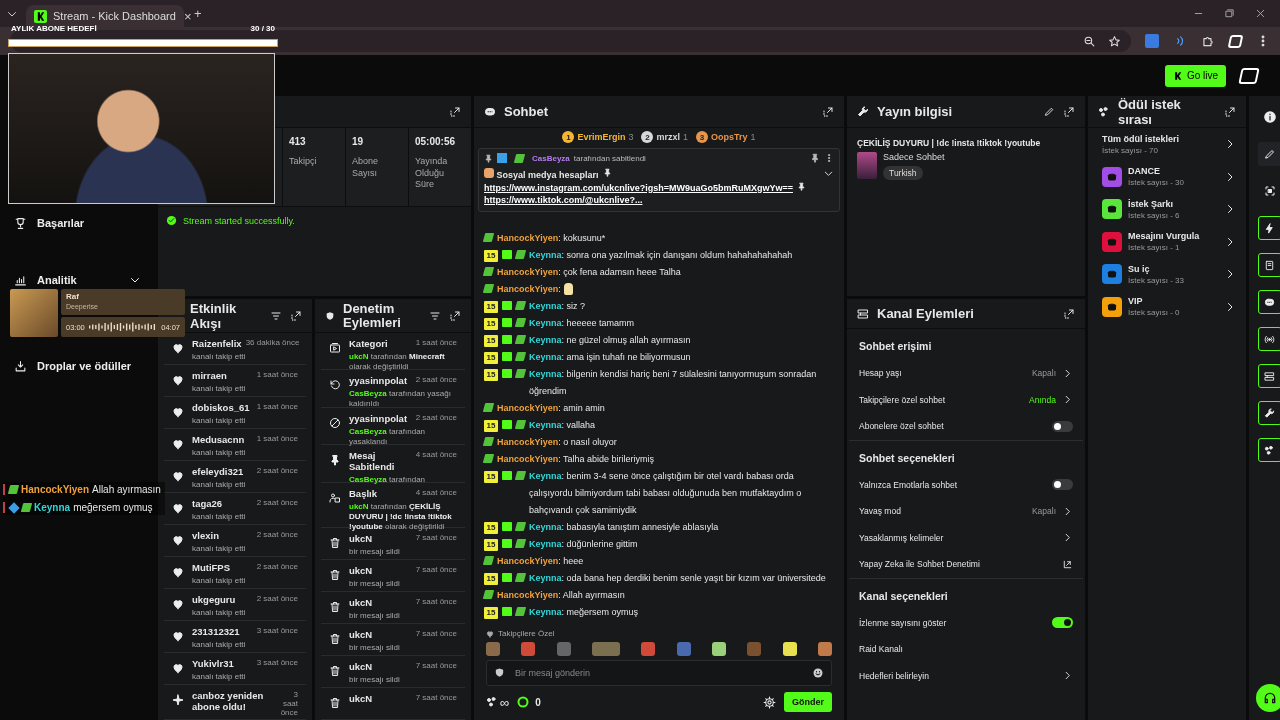 This screenshot has height=720, width=1280. Describe the element at coordinates (1268, 376) in the screenshot. I see `stream-button` at that location.